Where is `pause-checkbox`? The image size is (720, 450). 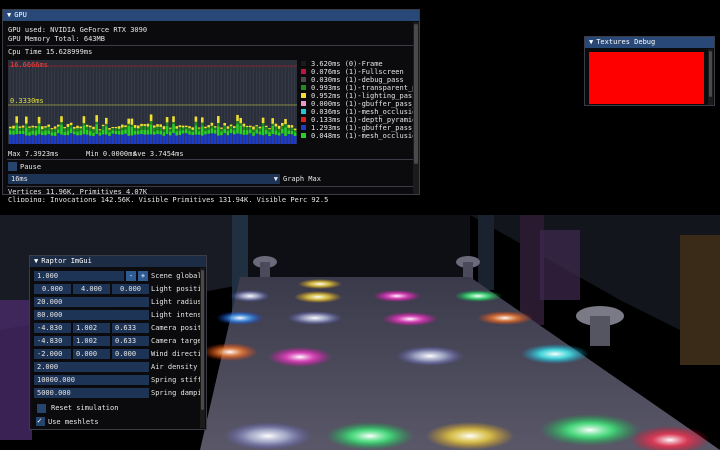
pause-checkbox is located at coordinates (12, 166).